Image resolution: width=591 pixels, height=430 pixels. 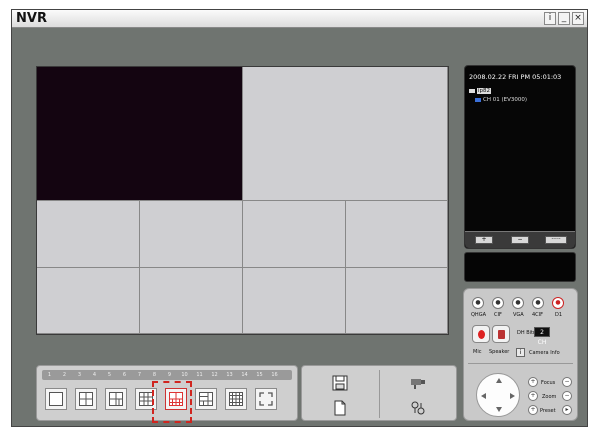 I want to click on zoom-plus-button: +, so click(x=533, y=396).